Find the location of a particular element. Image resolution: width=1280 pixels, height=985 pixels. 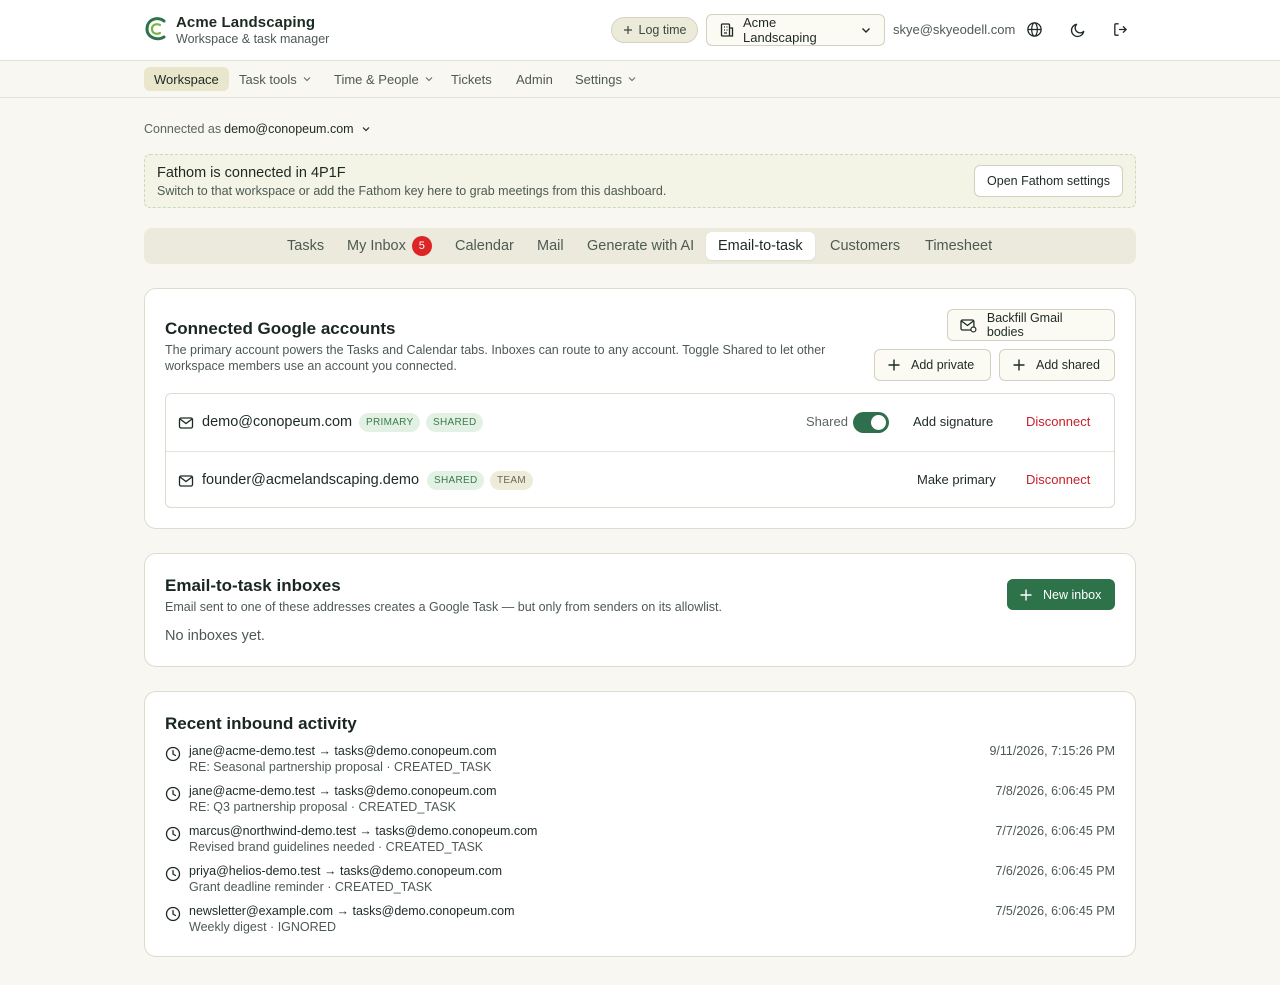

primary-badge: PRIMARY is located at coordinates (390, 422).